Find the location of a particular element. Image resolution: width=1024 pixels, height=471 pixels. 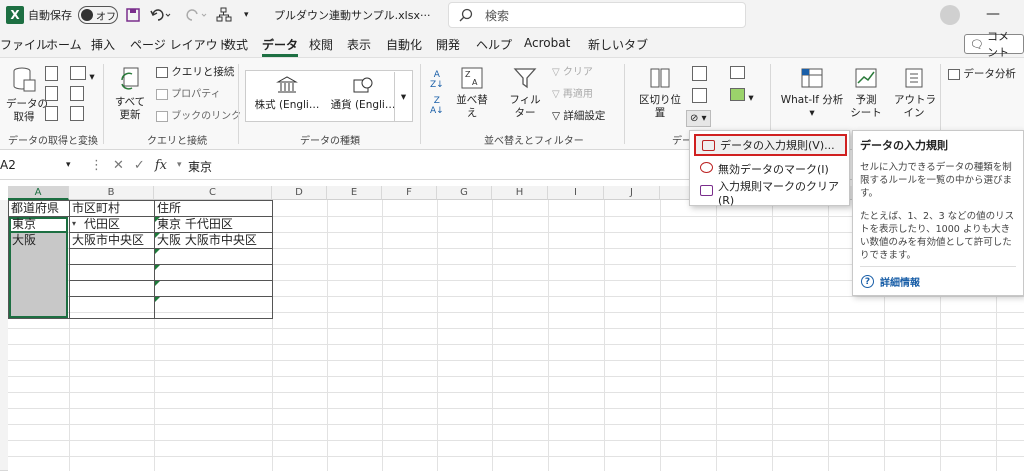

data-analysis-button: データ分析 is located at coordinates (982, 74).